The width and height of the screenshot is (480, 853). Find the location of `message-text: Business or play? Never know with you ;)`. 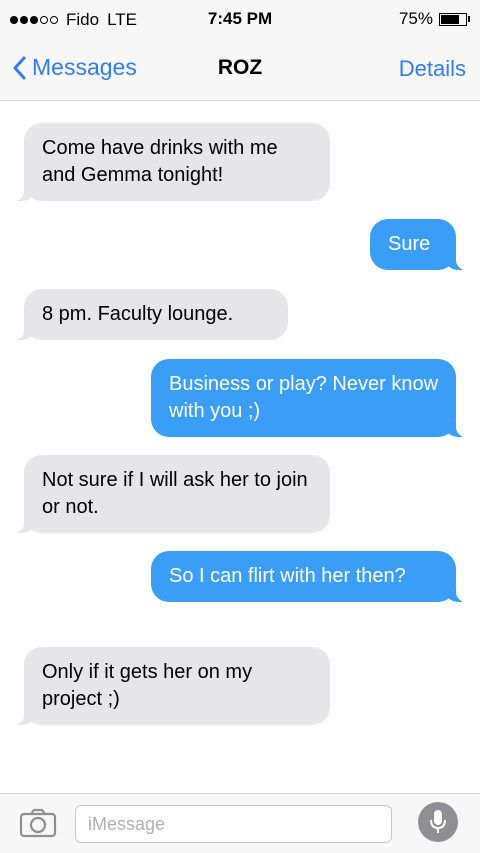

message-text: Business or play? Never know with you ;) is located at coordinates (304, 397).